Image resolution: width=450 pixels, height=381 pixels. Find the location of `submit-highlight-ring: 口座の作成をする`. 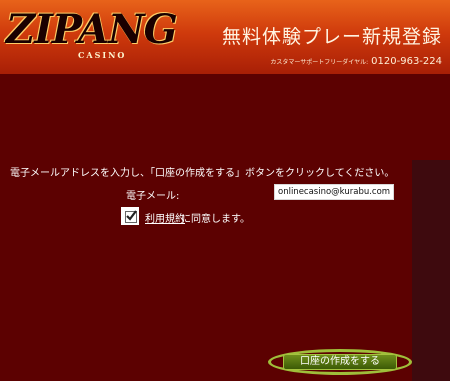

submit-highlight-ring: 口座の作成をする is located at coordinates (340, 362).